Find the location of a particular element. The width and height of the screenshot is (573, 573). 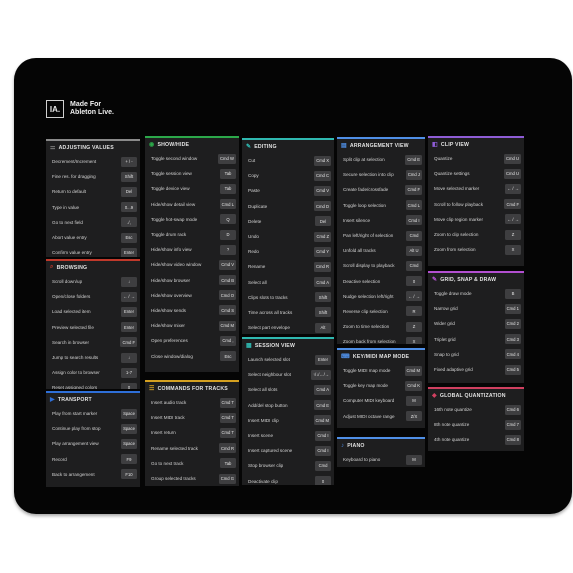

section-title: ✎ Editing is located at coordinates (288, 146).